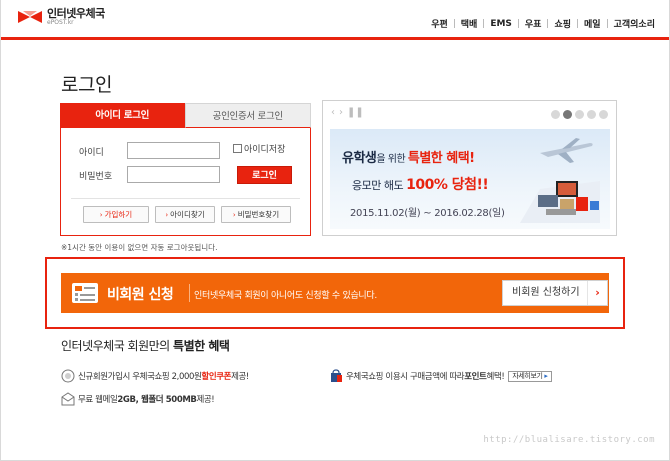 This screenshot has width=670, height=461. Describe the element at coordinates (216, 377) in the screenshot. I see `benefit-coupon-b: 할인쿠폰` at that location.